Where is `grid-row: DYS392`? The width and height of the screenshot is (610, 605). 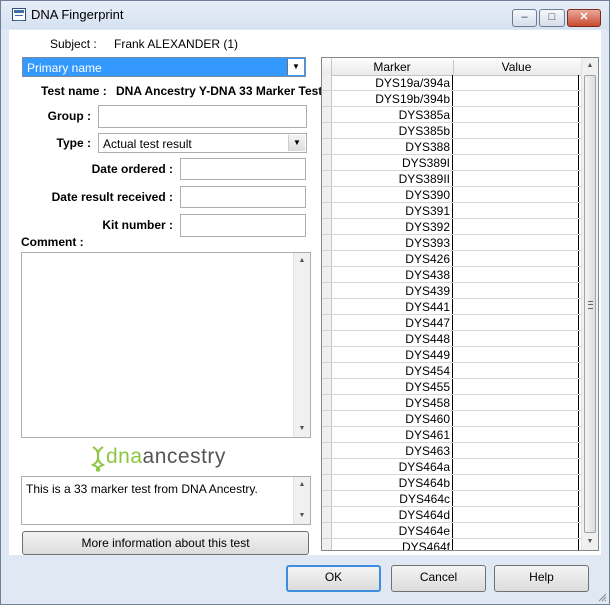
grid-row: DYS392 is located at coordinates (451, 227).